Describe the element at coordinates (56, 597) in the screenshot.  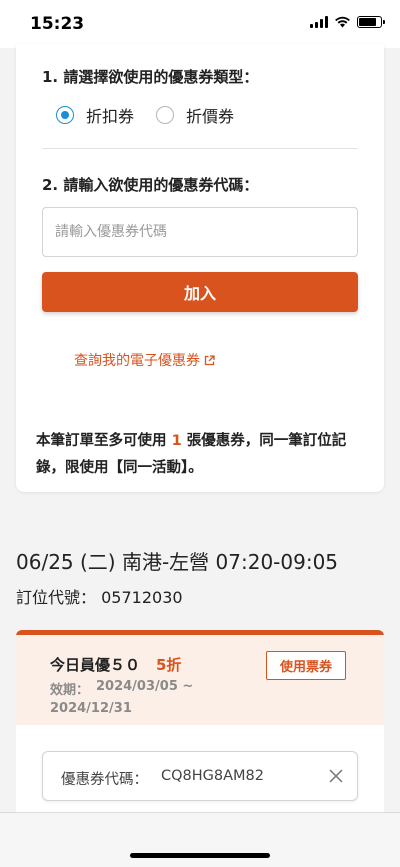
I see `booking-code-label: 訂位代號：` at that location.